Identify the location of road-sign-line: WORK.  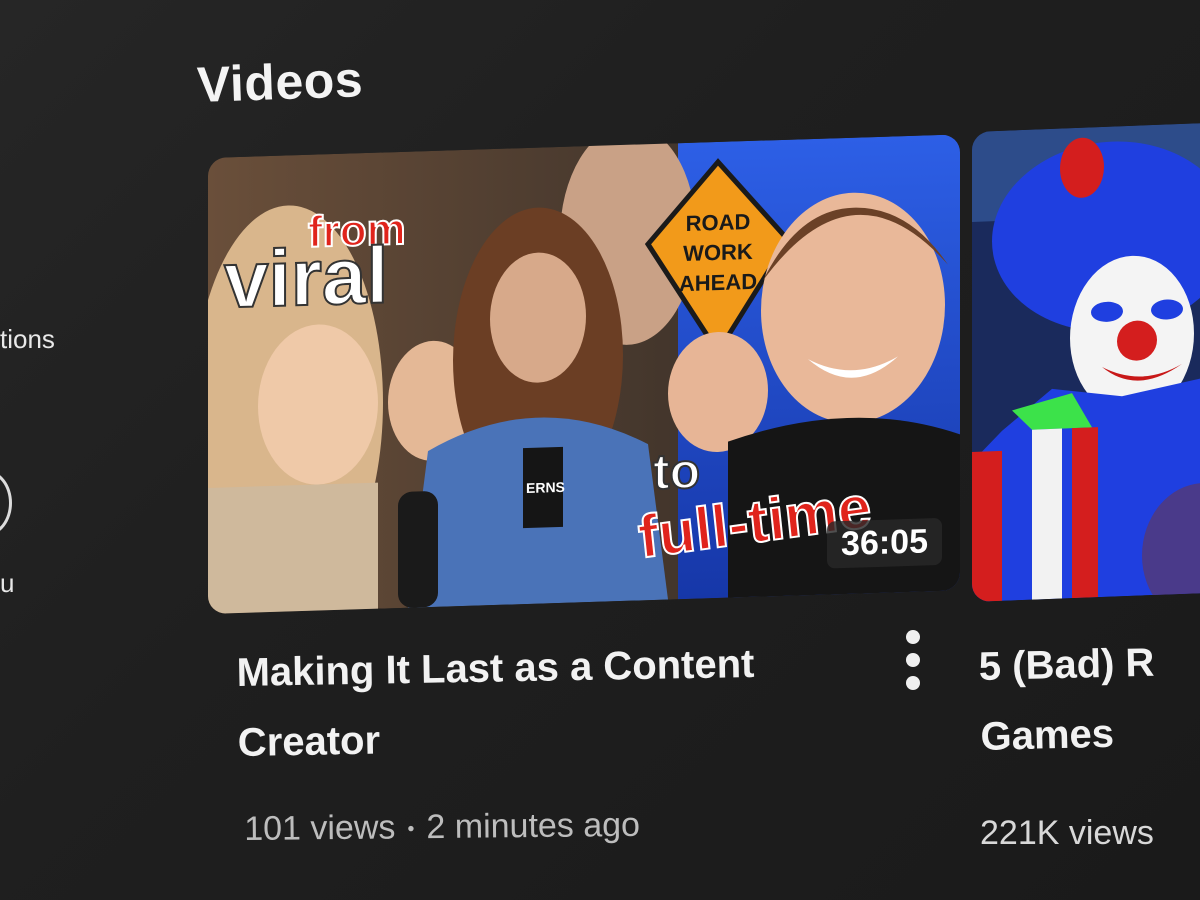
(718, 252).